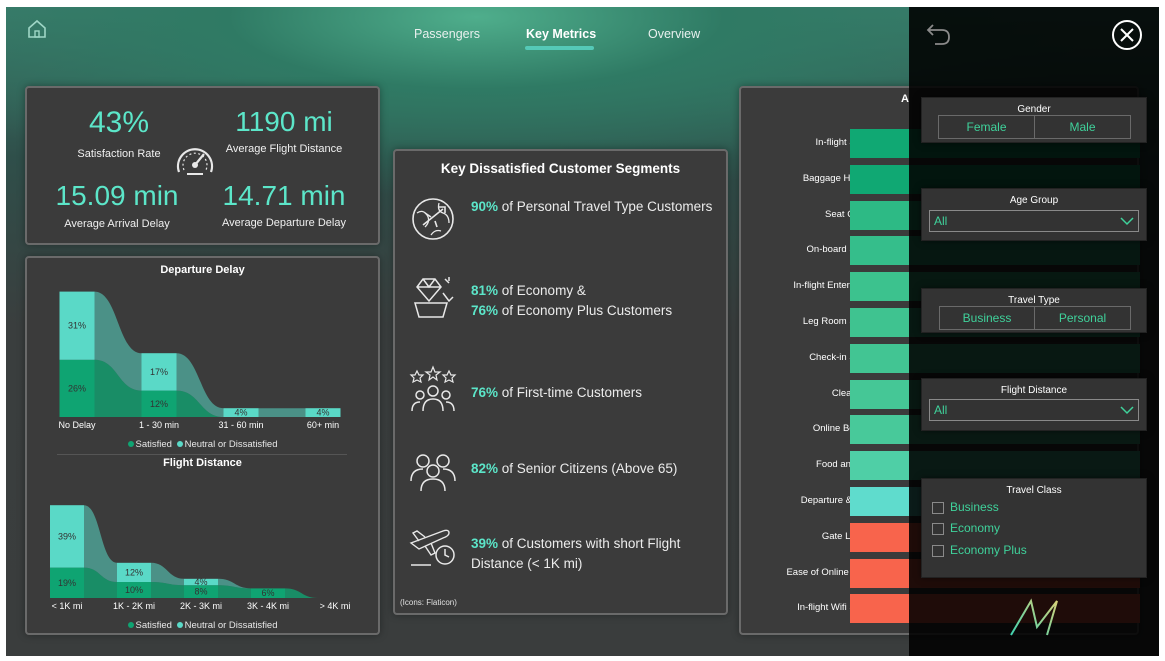 The image size is (1165, 661). Describe the element at coordinates (284, 195) in the screenshot. I see `avg-departure-delay-value: 14.71 min` at that location.